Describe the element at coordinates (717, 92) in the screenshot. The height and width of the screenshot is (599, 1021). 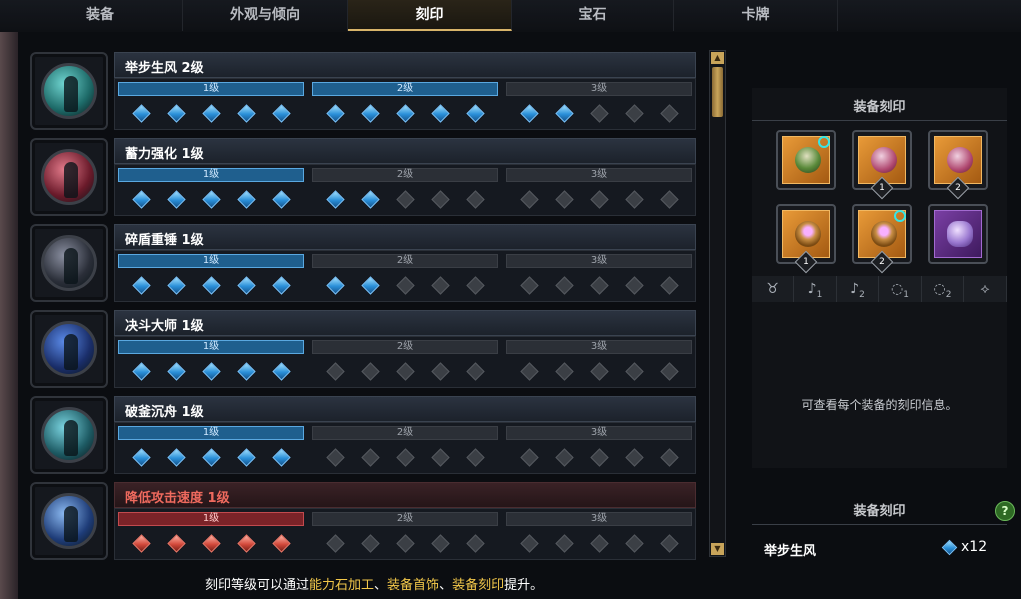
I see `scroll-thumb` at that location.